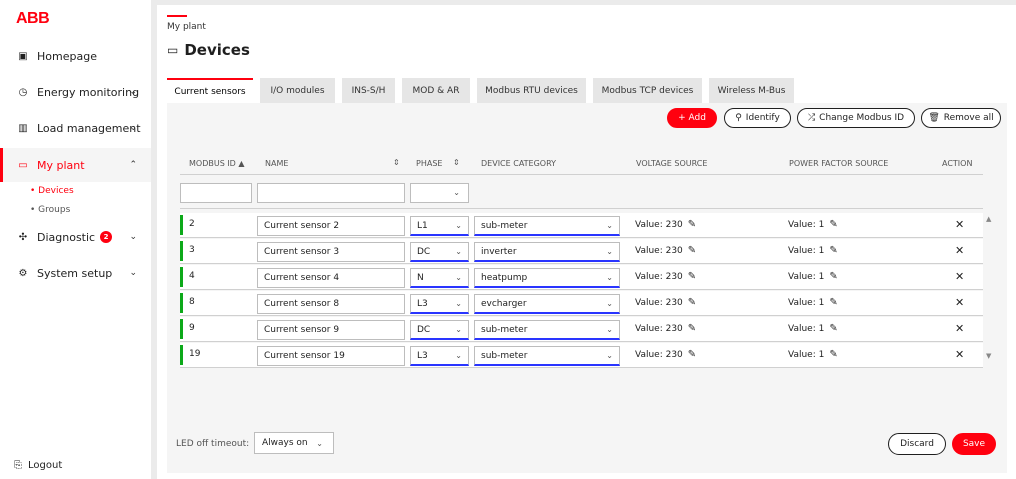  Describe the element at coordinates (331, 330) in the screenshot. I see `name-input: Current sensor 9` at that location.